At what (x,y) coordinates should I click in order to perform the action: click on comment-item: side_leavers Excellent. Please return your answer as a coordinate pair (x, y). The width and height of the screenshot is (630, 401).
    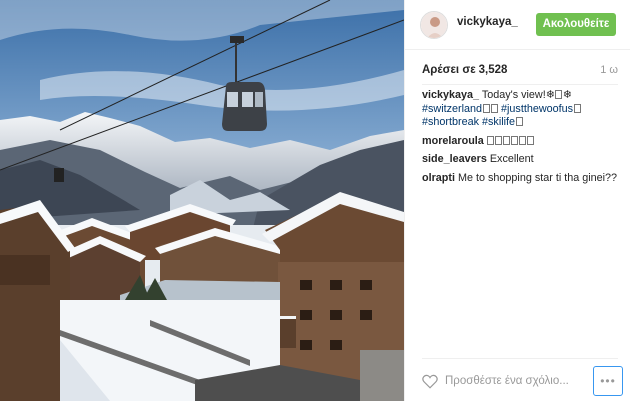
    Looking at the image, I should click on (522, 160).